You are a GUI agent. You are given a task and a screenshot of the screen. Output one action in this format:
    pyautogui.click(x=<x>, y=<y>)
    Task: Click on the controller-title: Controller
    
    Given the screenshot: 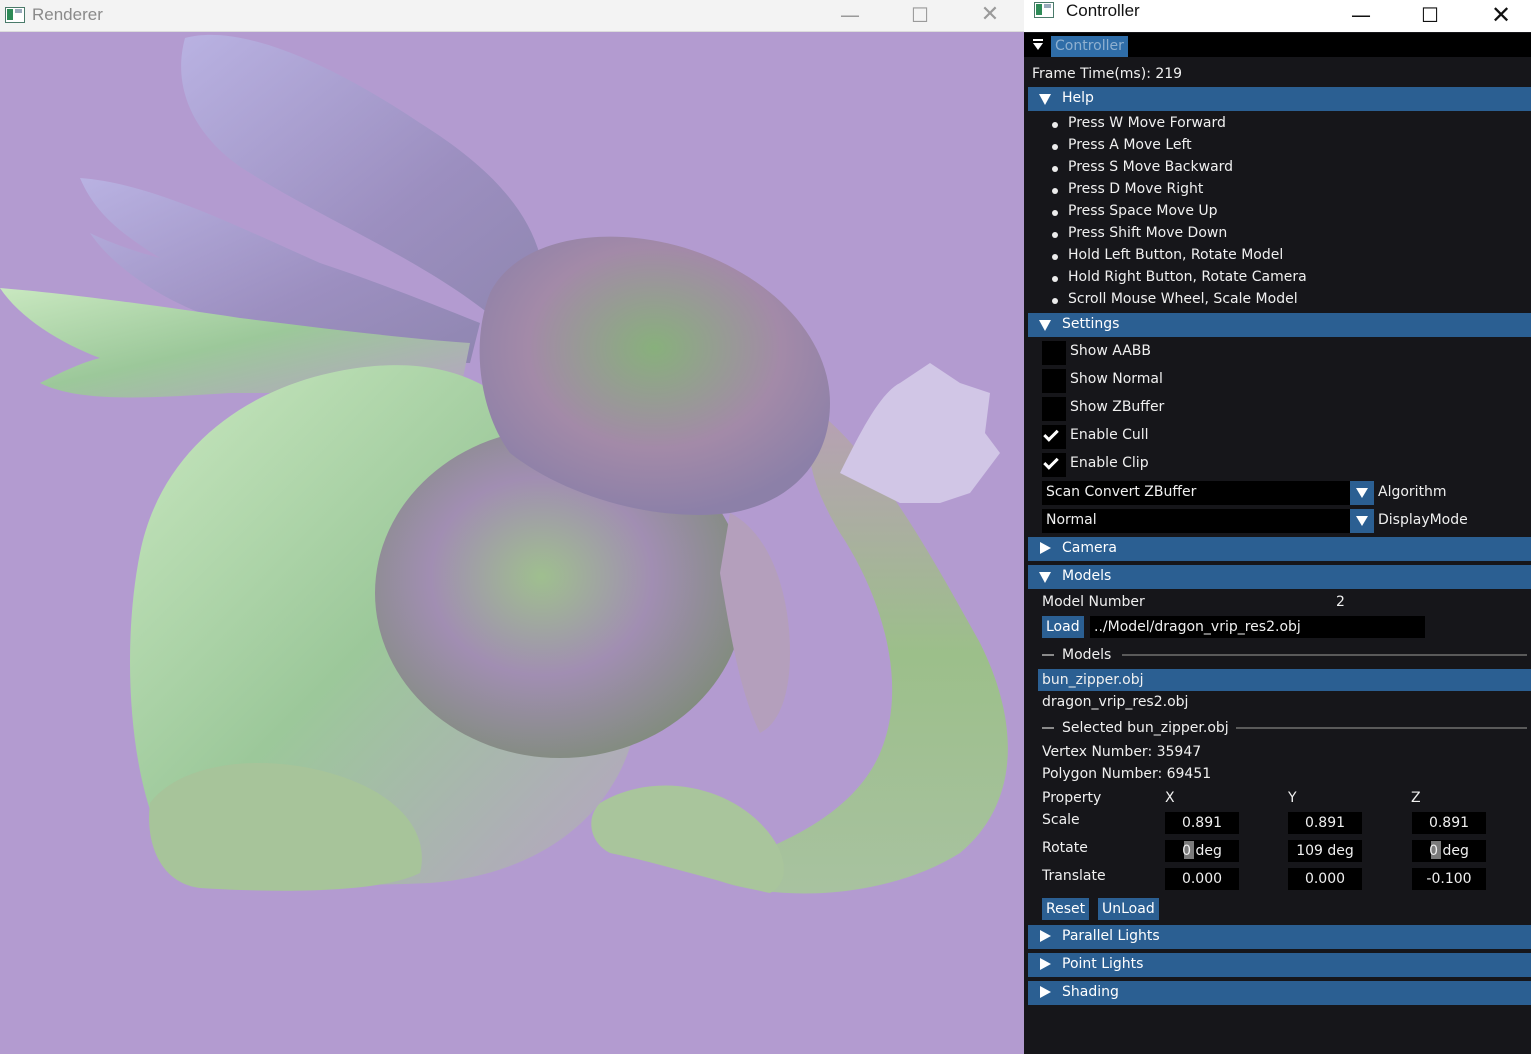 What is the action you would take?
    pyautogui.click(x=1103, y=10)
    